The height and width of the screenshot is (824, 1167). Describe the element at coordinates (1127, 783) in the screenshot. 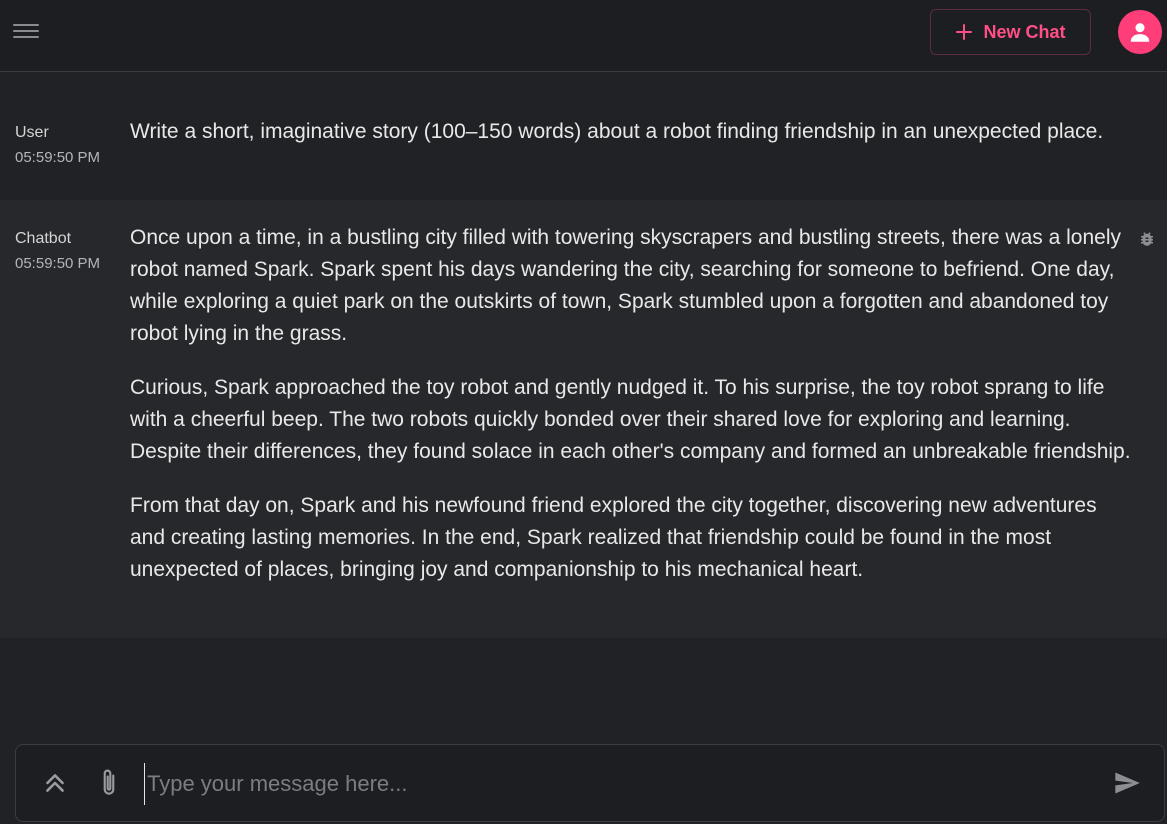

I see `send-icon` at that location.